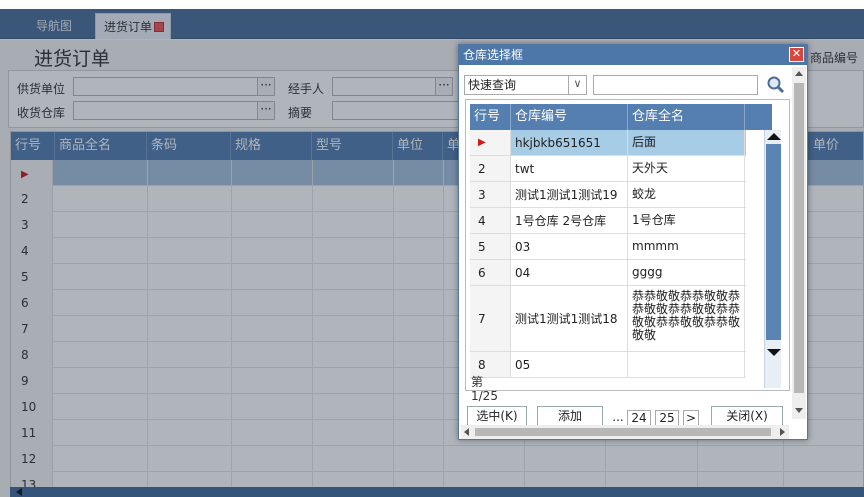 The height and width of the screenshot is (497, 864). I want to click on list-item: 4 1号仓库 2号仓库 1号仓库, so click(608, 221).